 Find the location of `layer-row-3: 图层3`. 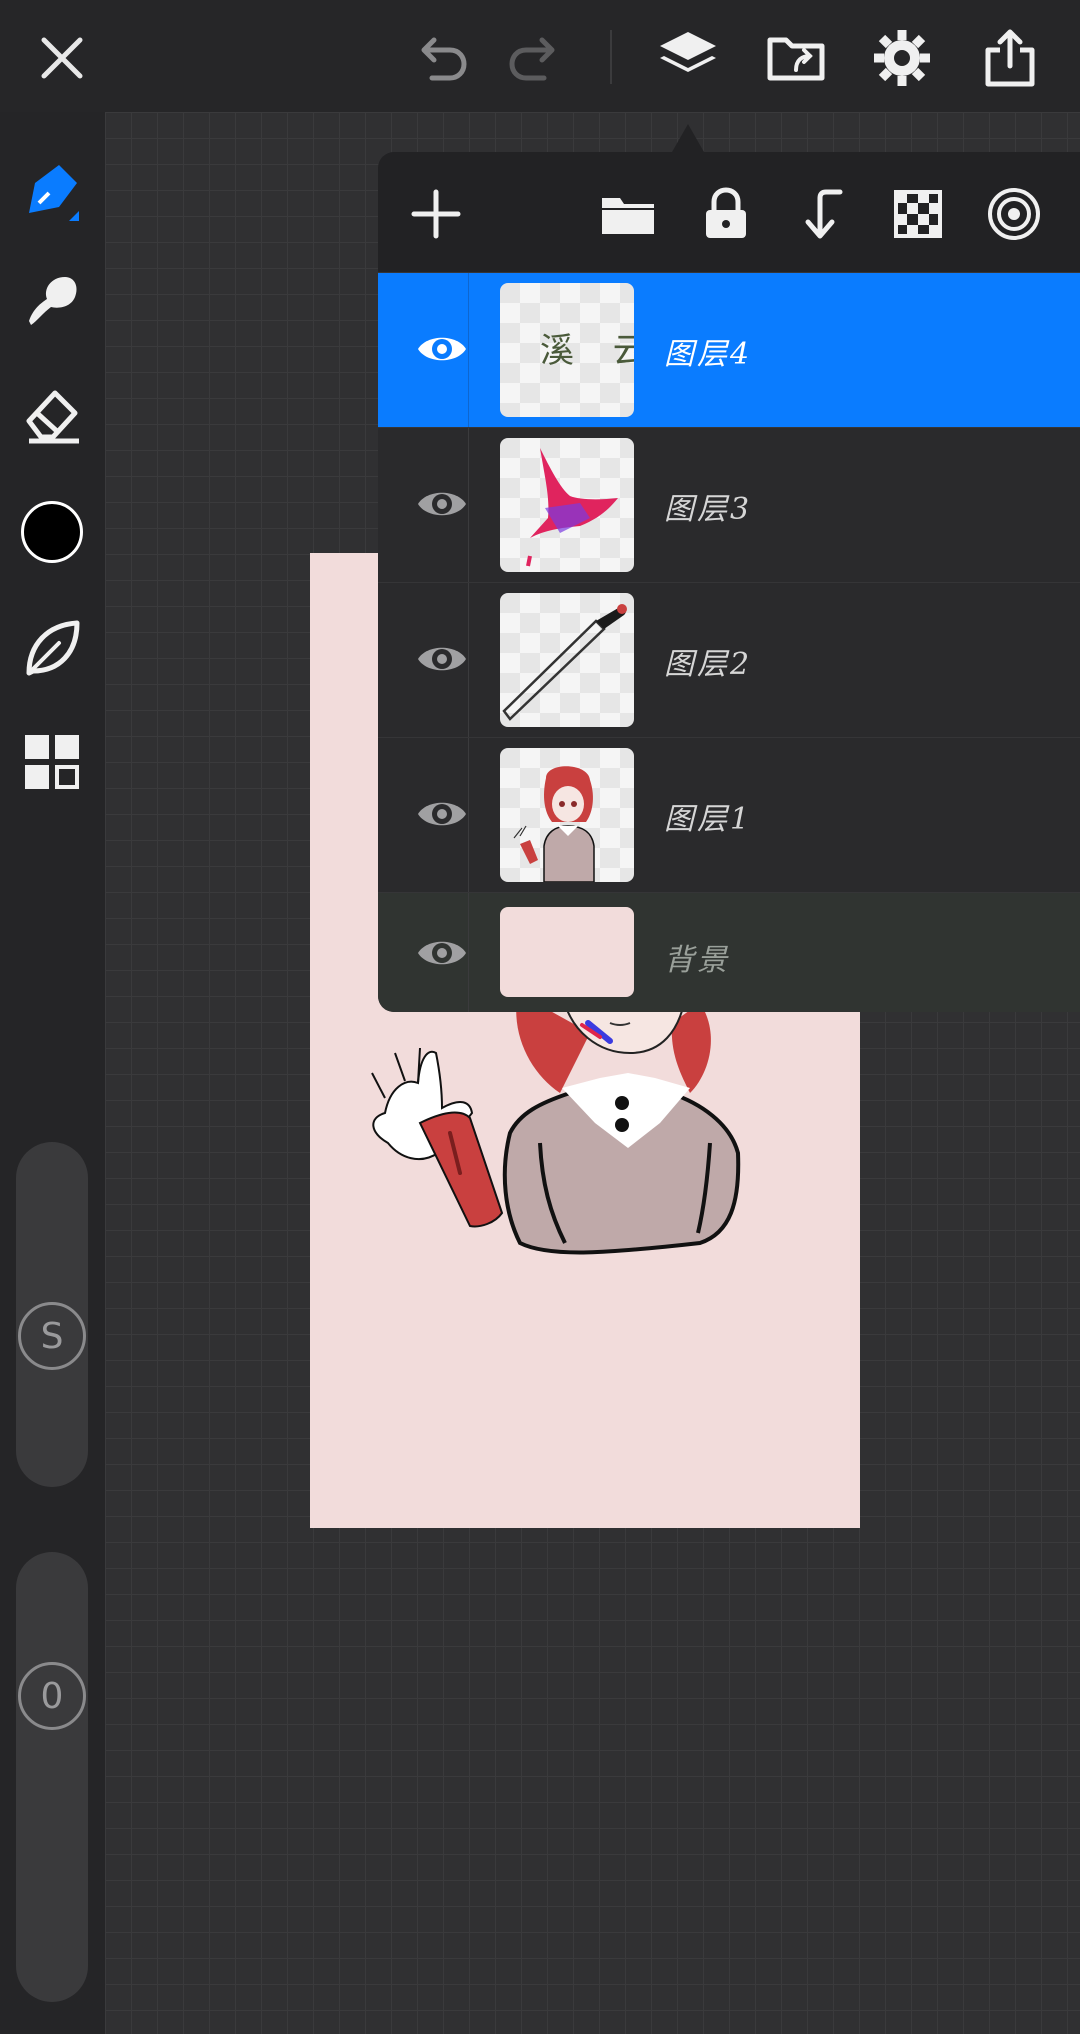

layer-row-3: 图层3 is located at coordinates (729, 504).